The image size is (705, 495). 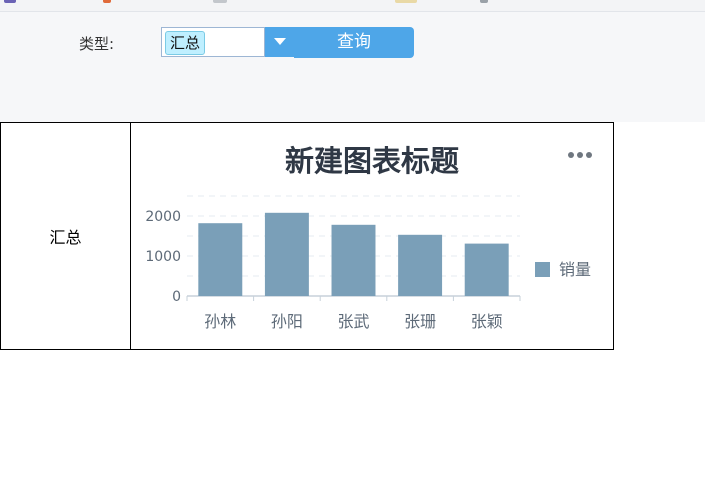 What do you see at coordinates (371, 161) in the screenshot?
I see `chart-title: 新建图表标题` at bounding box center [371, 161].